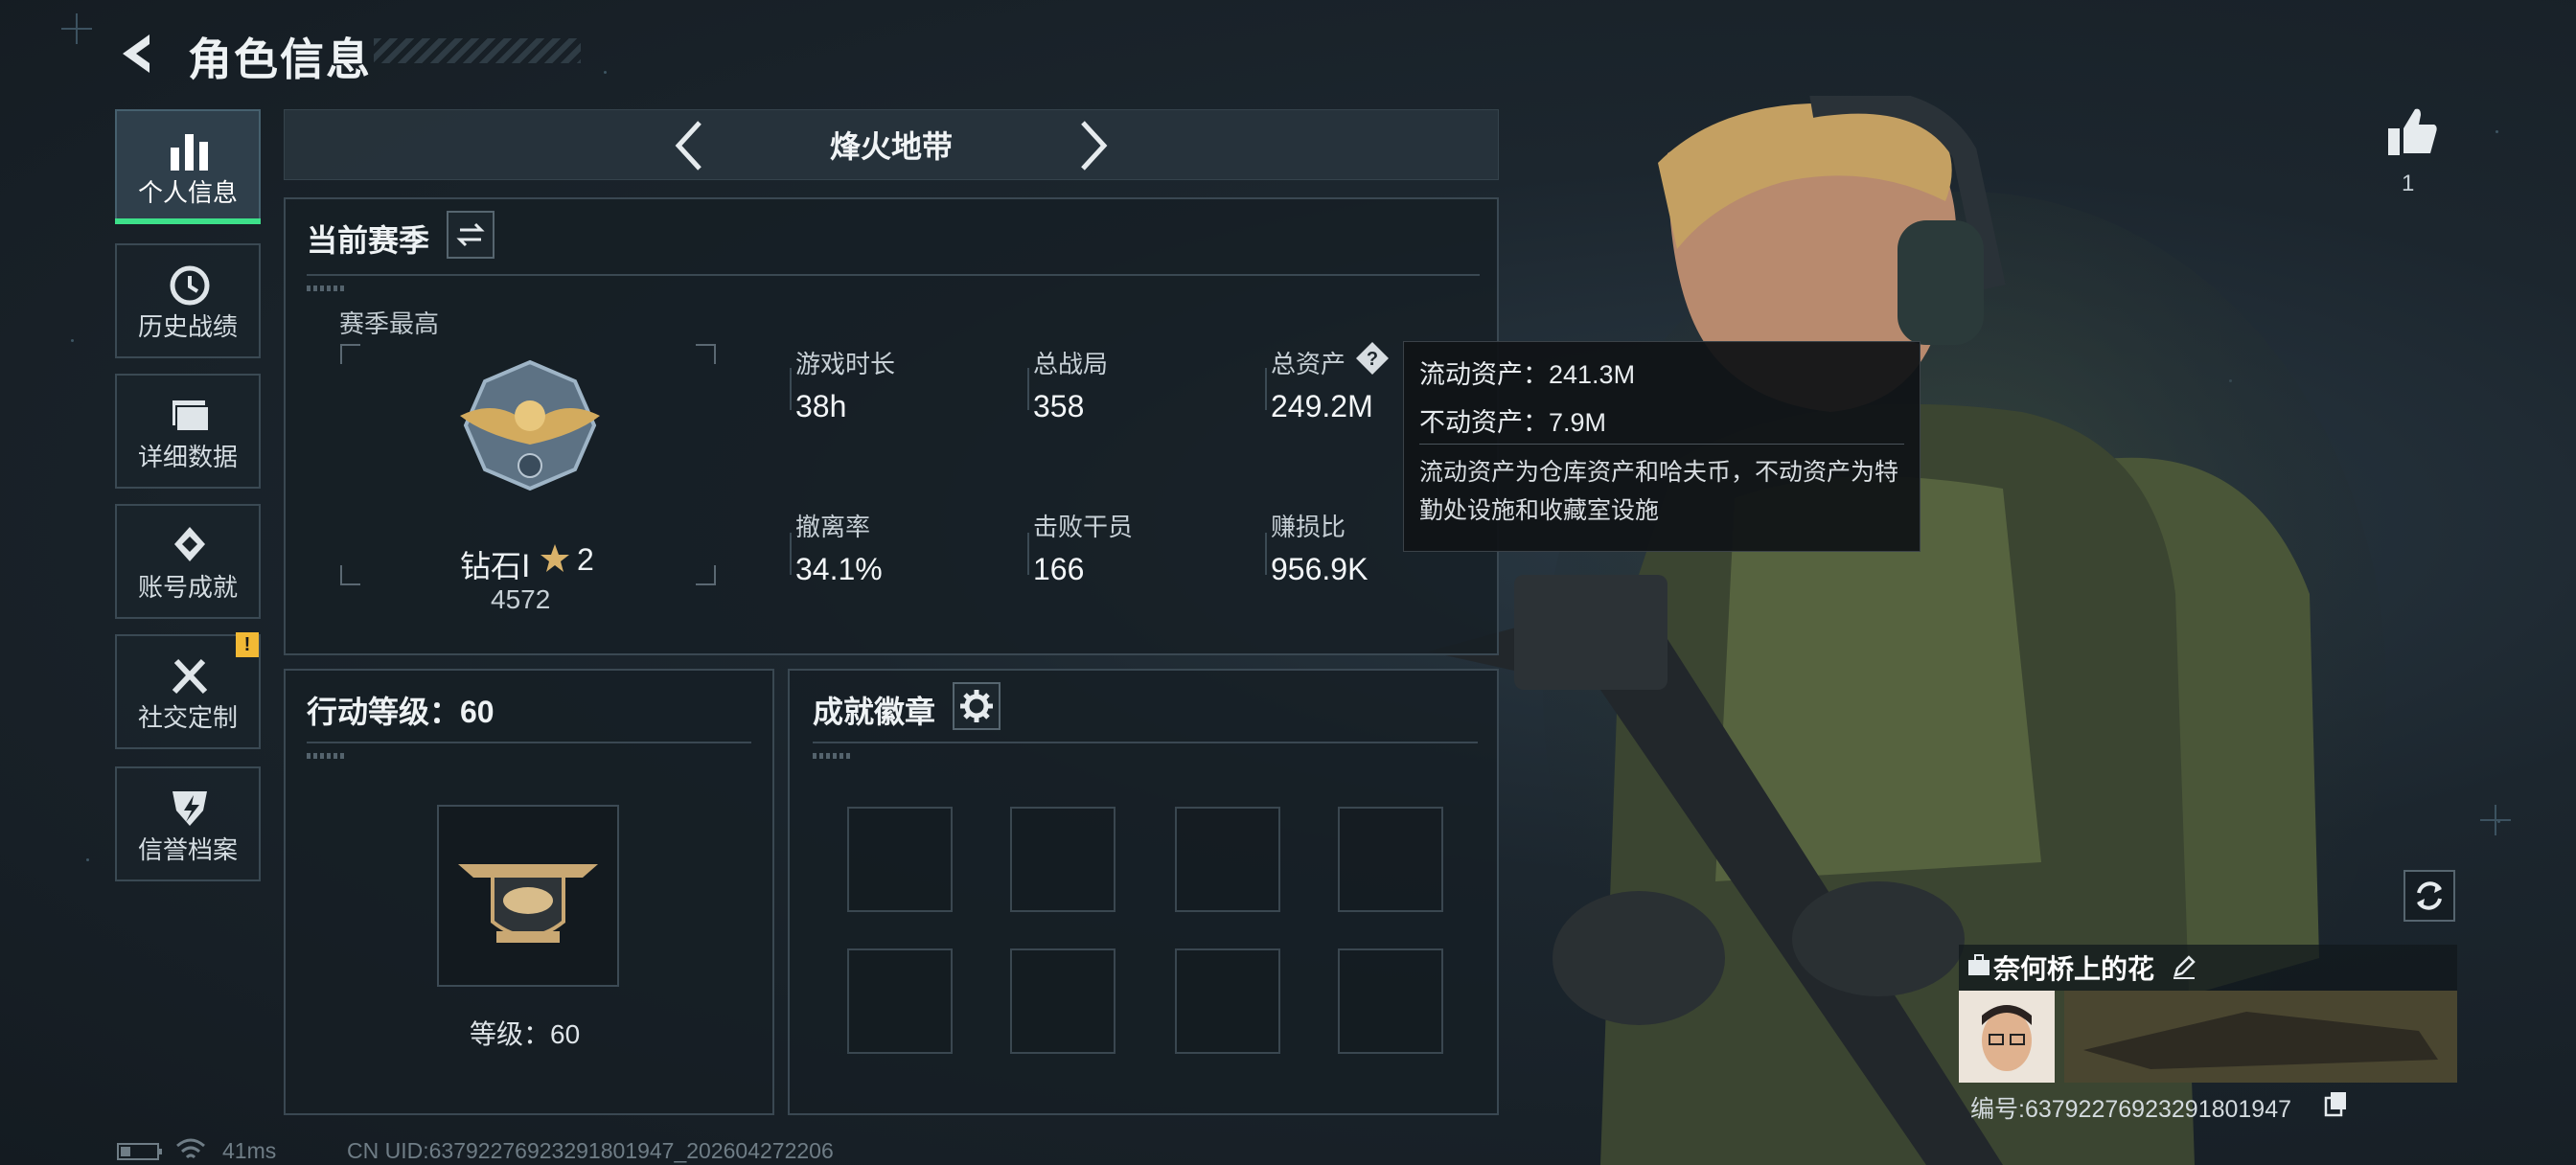 This screenshot has width=2576, height=1165. I want to click on avatar, so click(2007, 1037).